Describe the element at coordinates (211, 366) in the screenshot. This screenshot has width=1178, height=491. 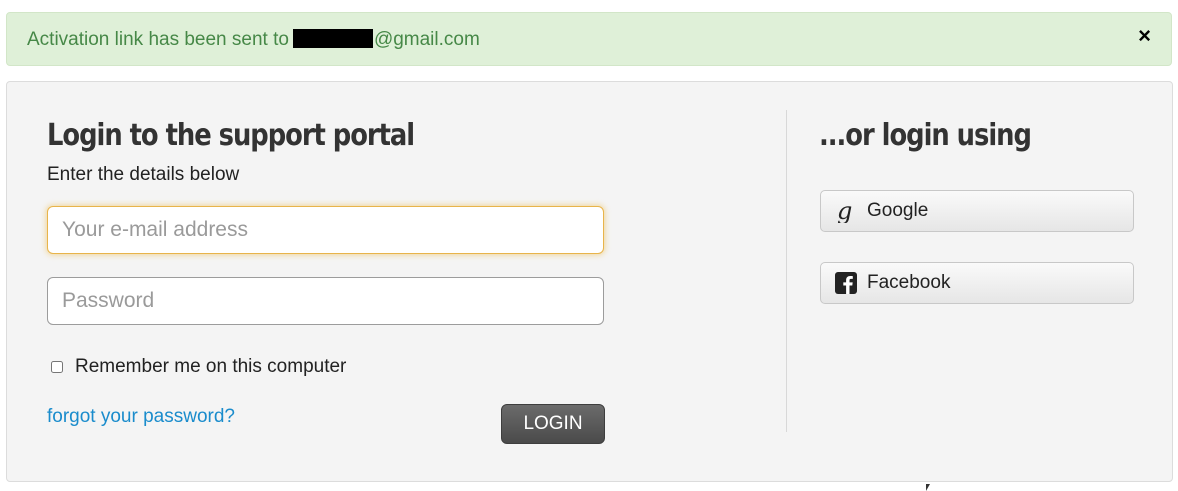
I see `remember-me-label: Remember me on this computer` at that location.